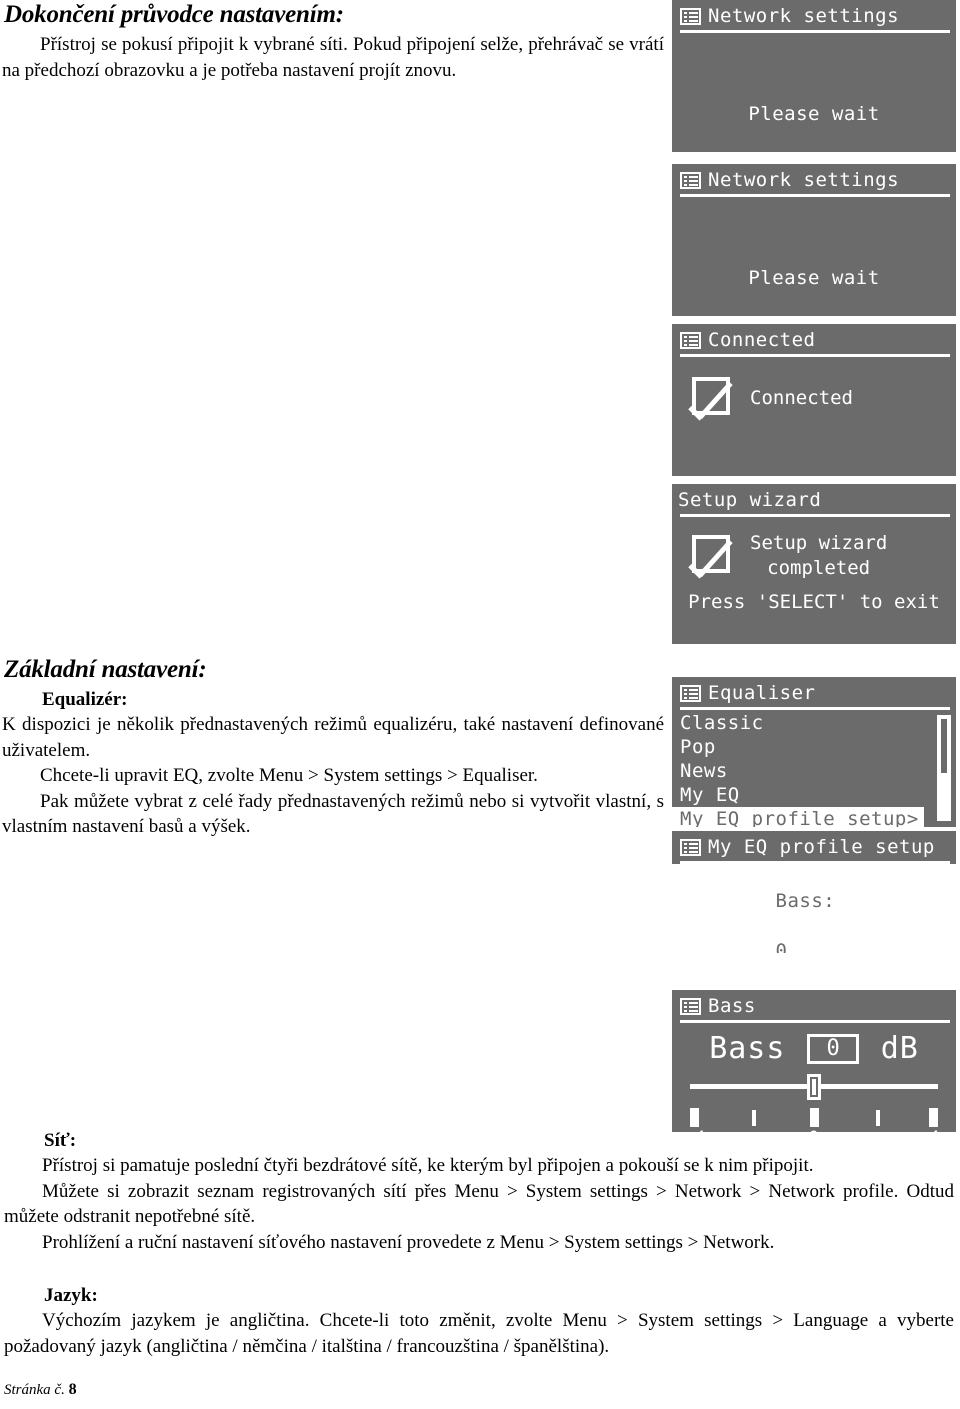 The width and height of the screenshot is (960, 1409). I want to click on menu-item-label: My EQ profile setup, so click(793, 817).